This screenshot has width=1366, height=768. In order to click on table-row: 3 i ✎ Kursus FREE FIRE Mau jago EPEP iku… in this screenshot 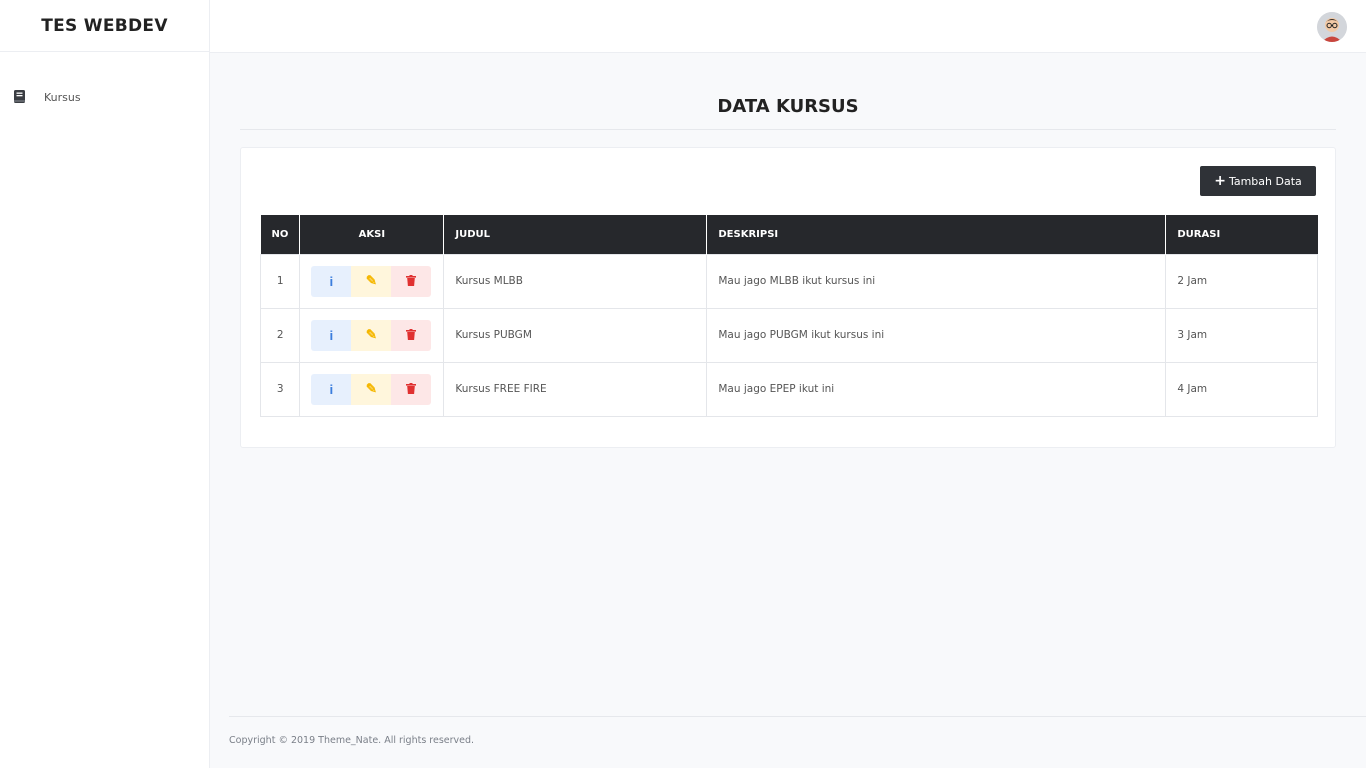, I will do `click(788, 389)`.